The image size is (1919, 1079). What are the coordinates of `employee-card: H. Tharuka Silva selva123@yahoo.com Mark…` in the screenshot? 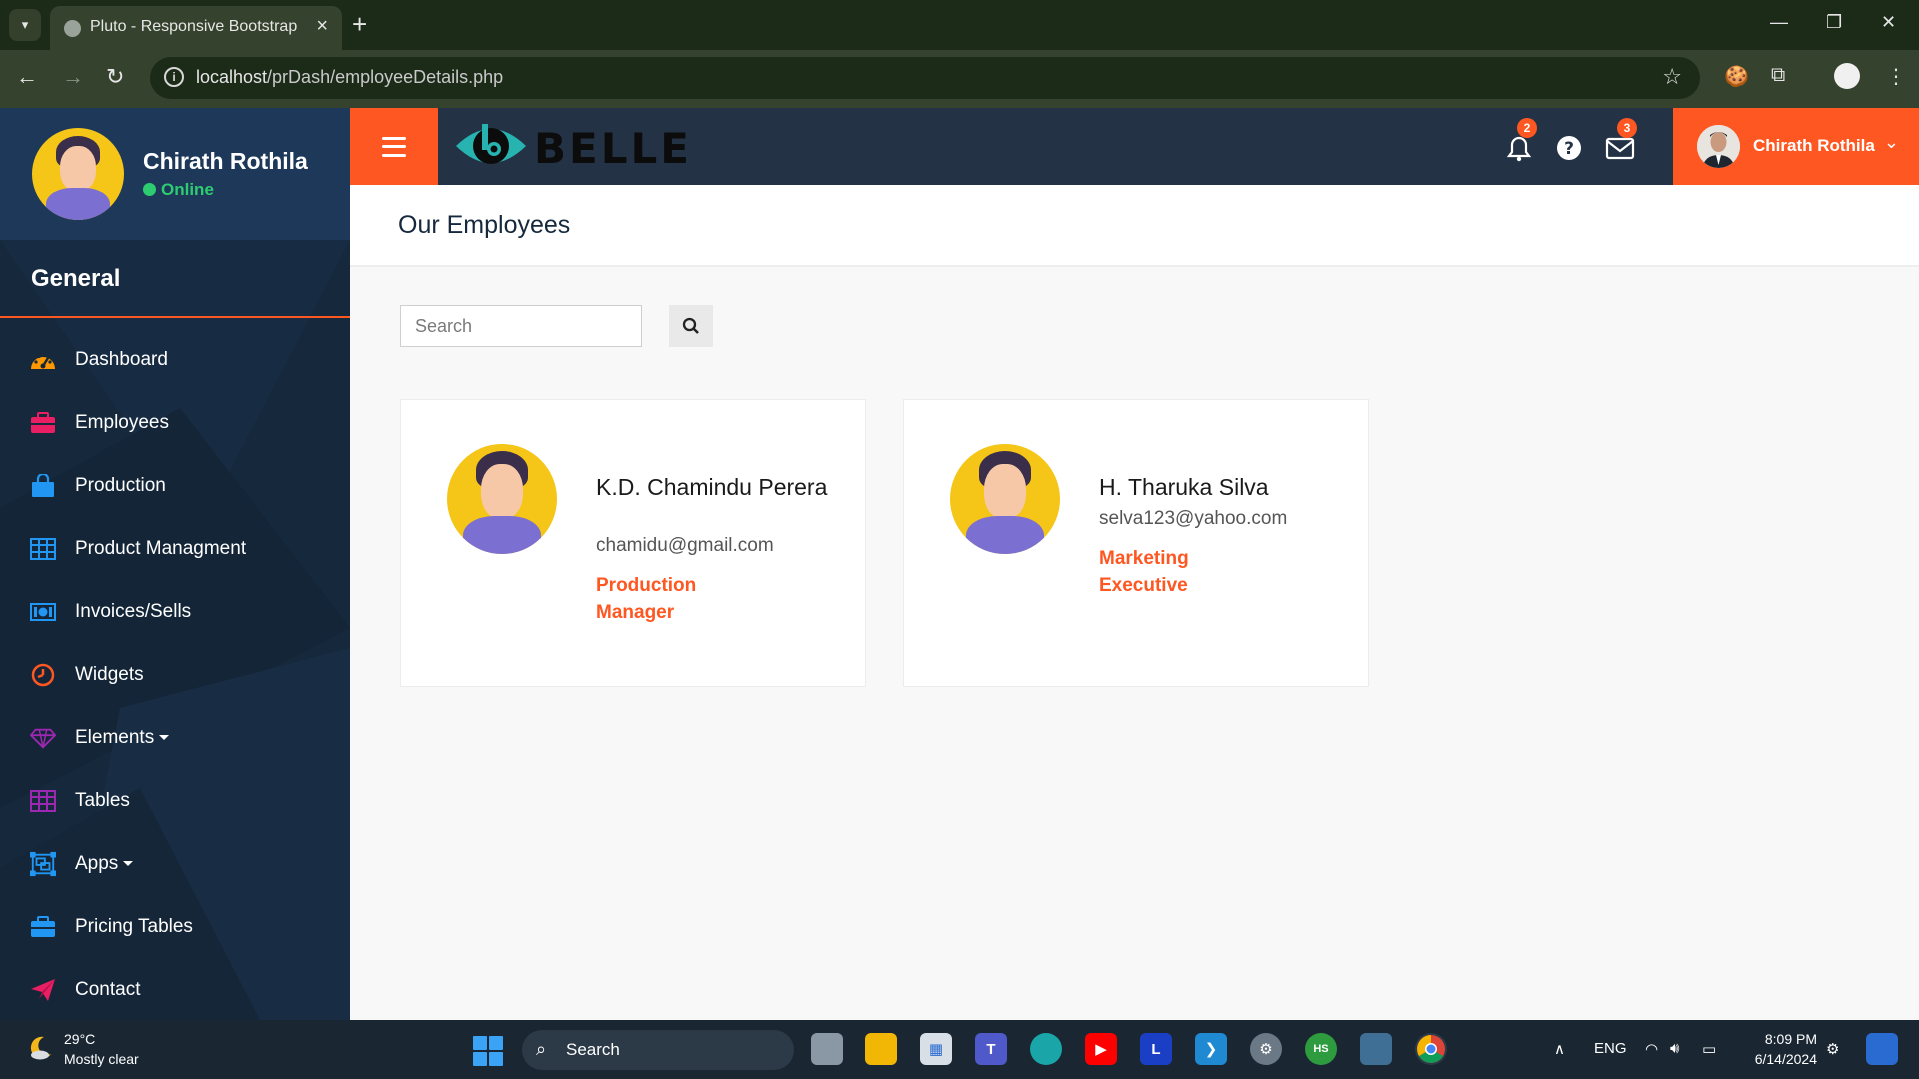 It's located at (1136, 543).